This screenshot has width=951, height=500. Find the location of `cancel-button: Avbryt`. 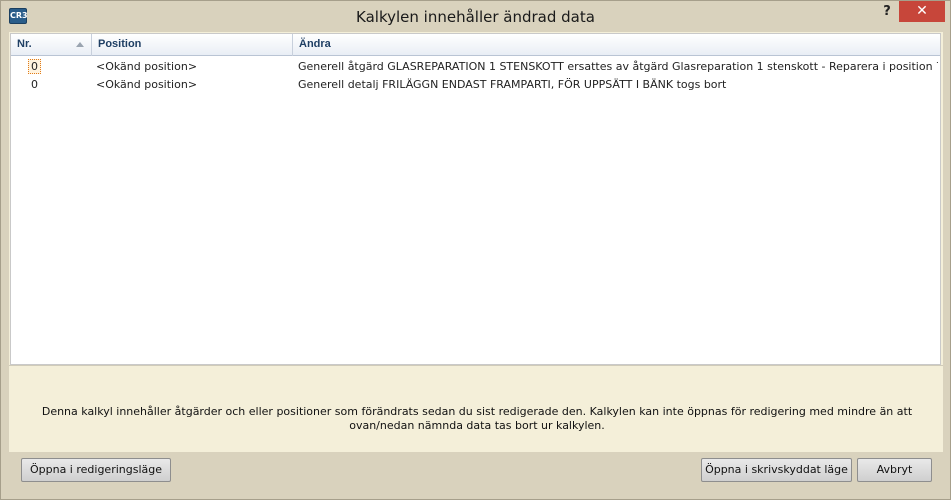

cancel-button: Avbryt is located at coordinates (894, 470).